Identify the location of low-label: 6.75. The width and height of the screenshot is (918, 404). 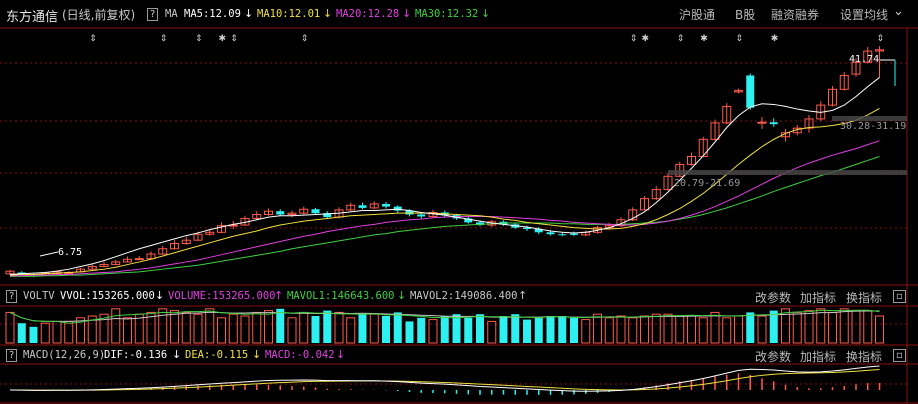
(70, 252).